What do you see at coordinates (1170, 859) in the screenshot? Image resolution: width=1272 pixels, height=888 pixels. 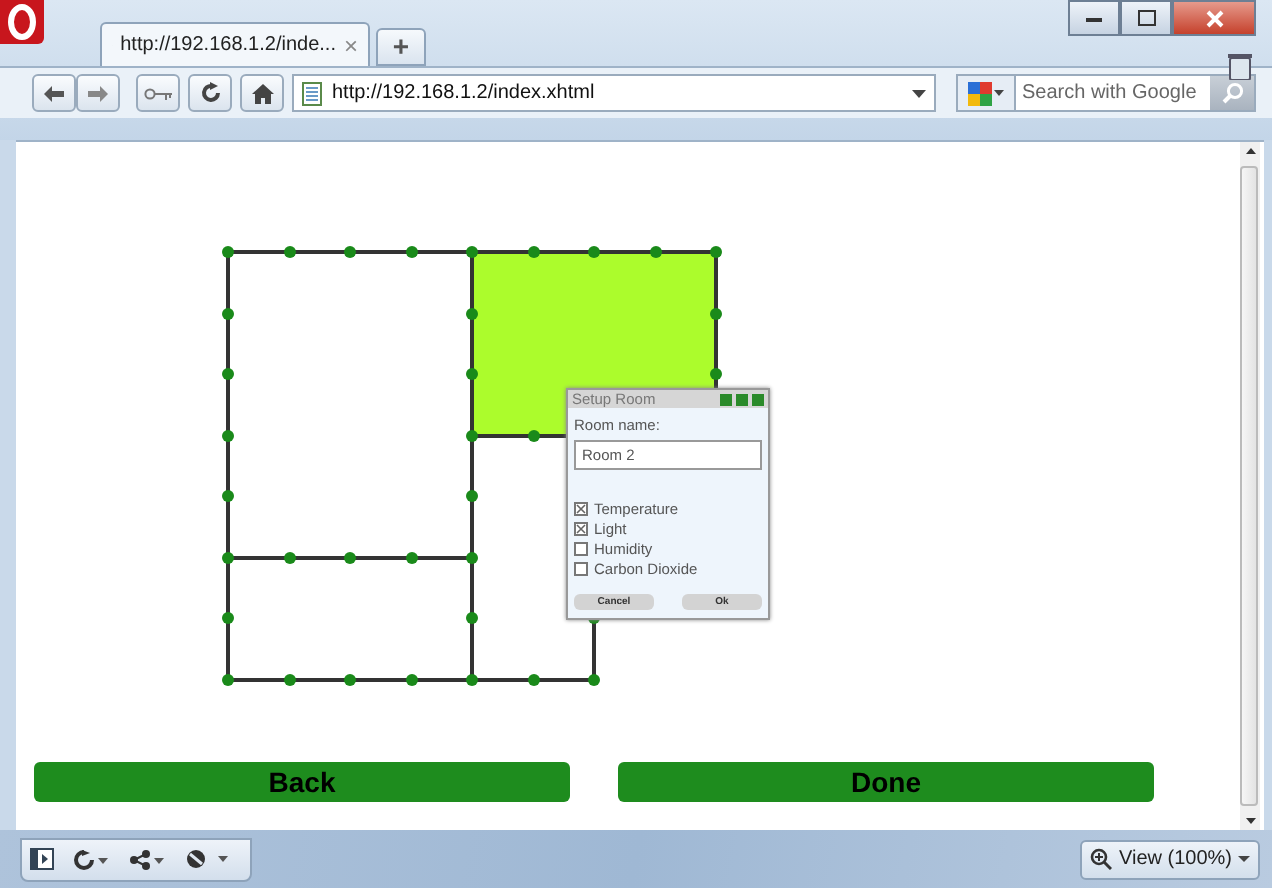 I see `view-zoom-button: View (100%)` at bounding box center [1170, 859].